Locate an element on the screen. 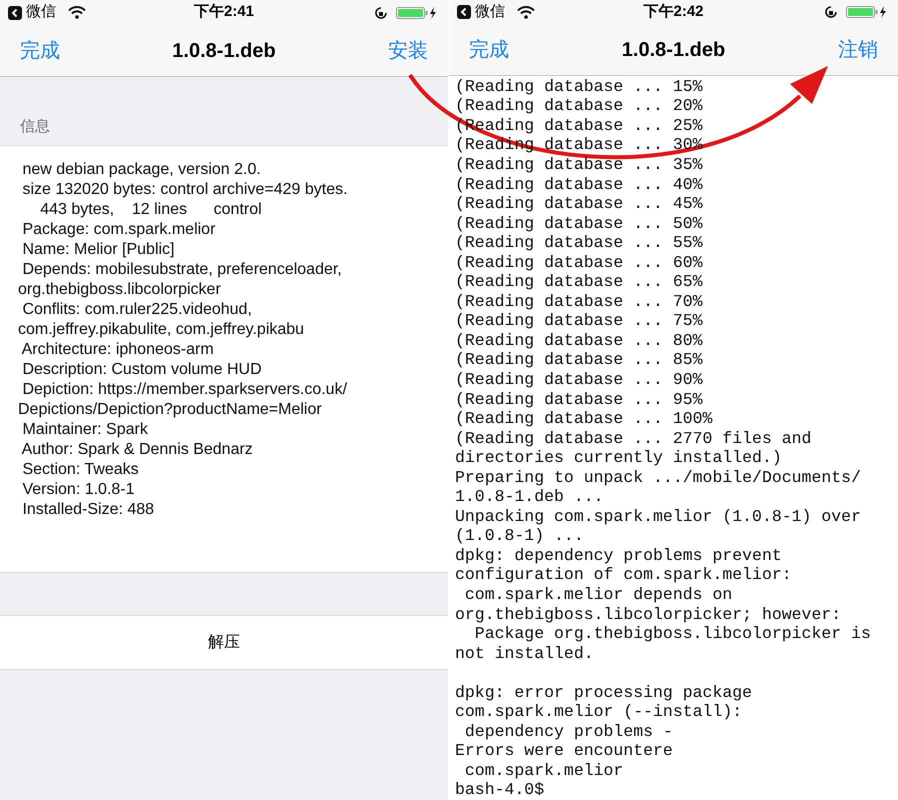  info-line: size 132020 bytes: control archive=429 bytes. is located at coordinates (185, 190).